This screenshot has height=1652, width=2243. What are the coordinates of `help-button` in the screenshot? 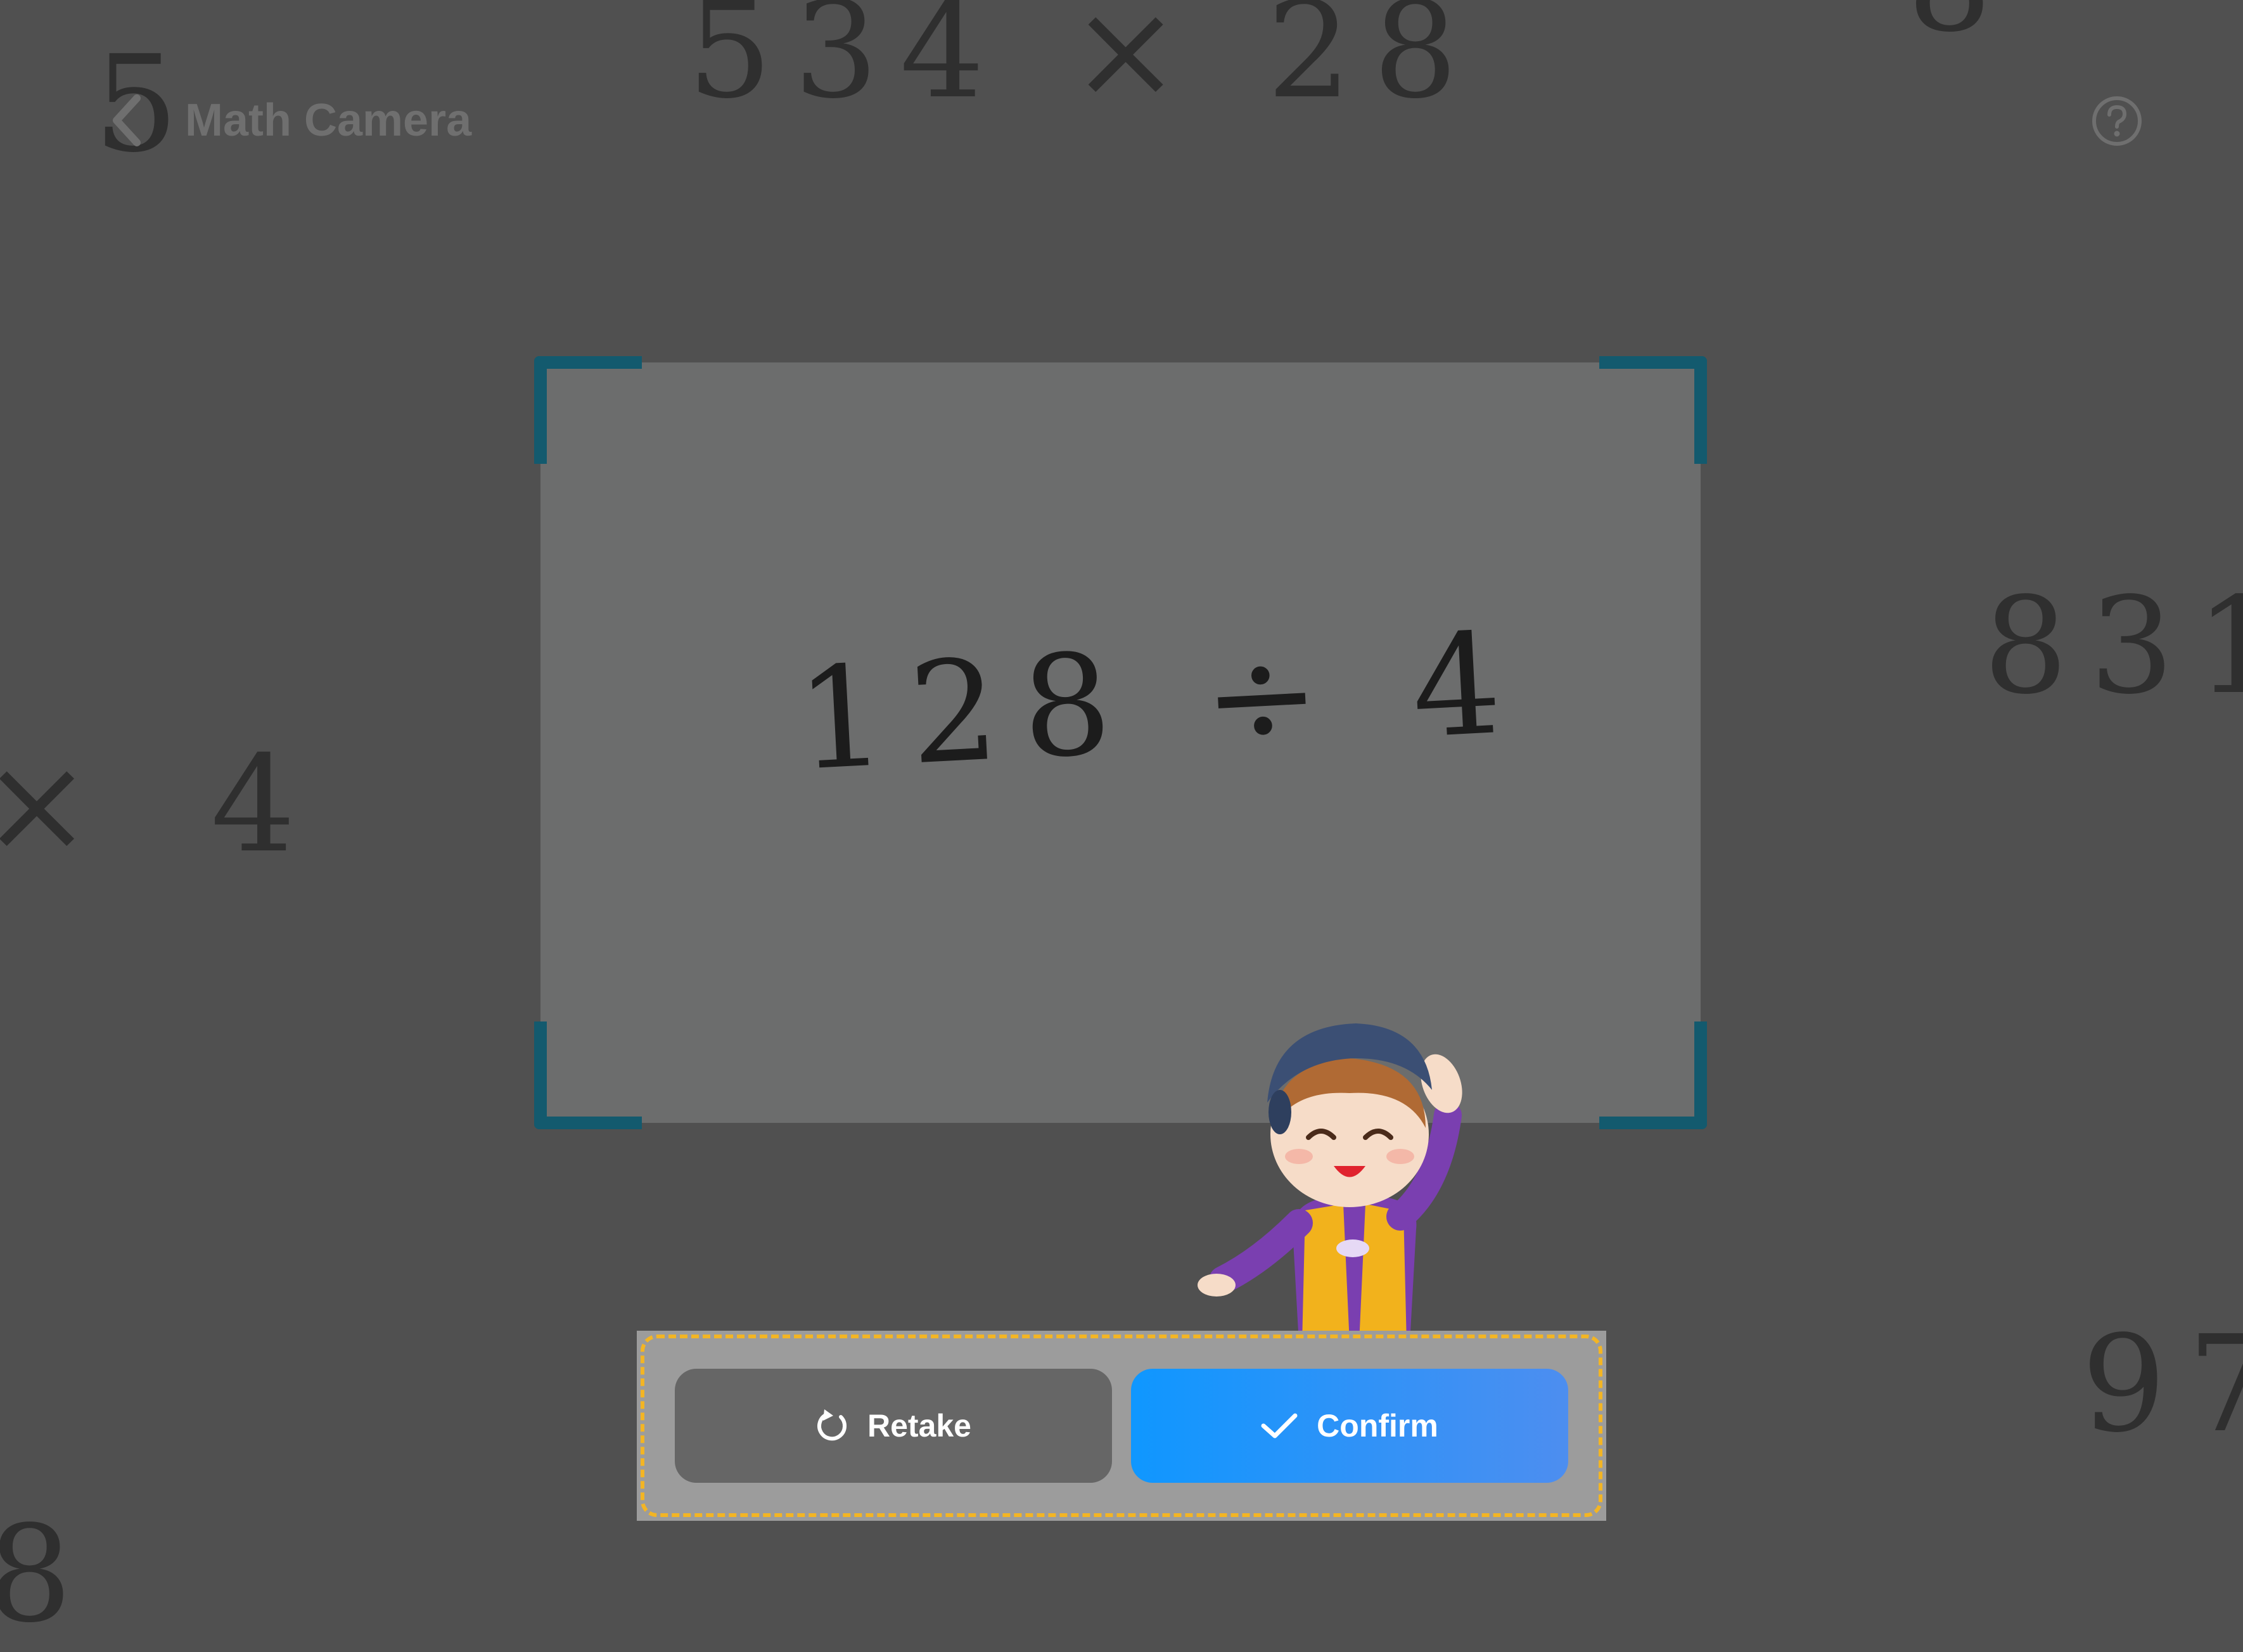 It's located at (2117, 121).